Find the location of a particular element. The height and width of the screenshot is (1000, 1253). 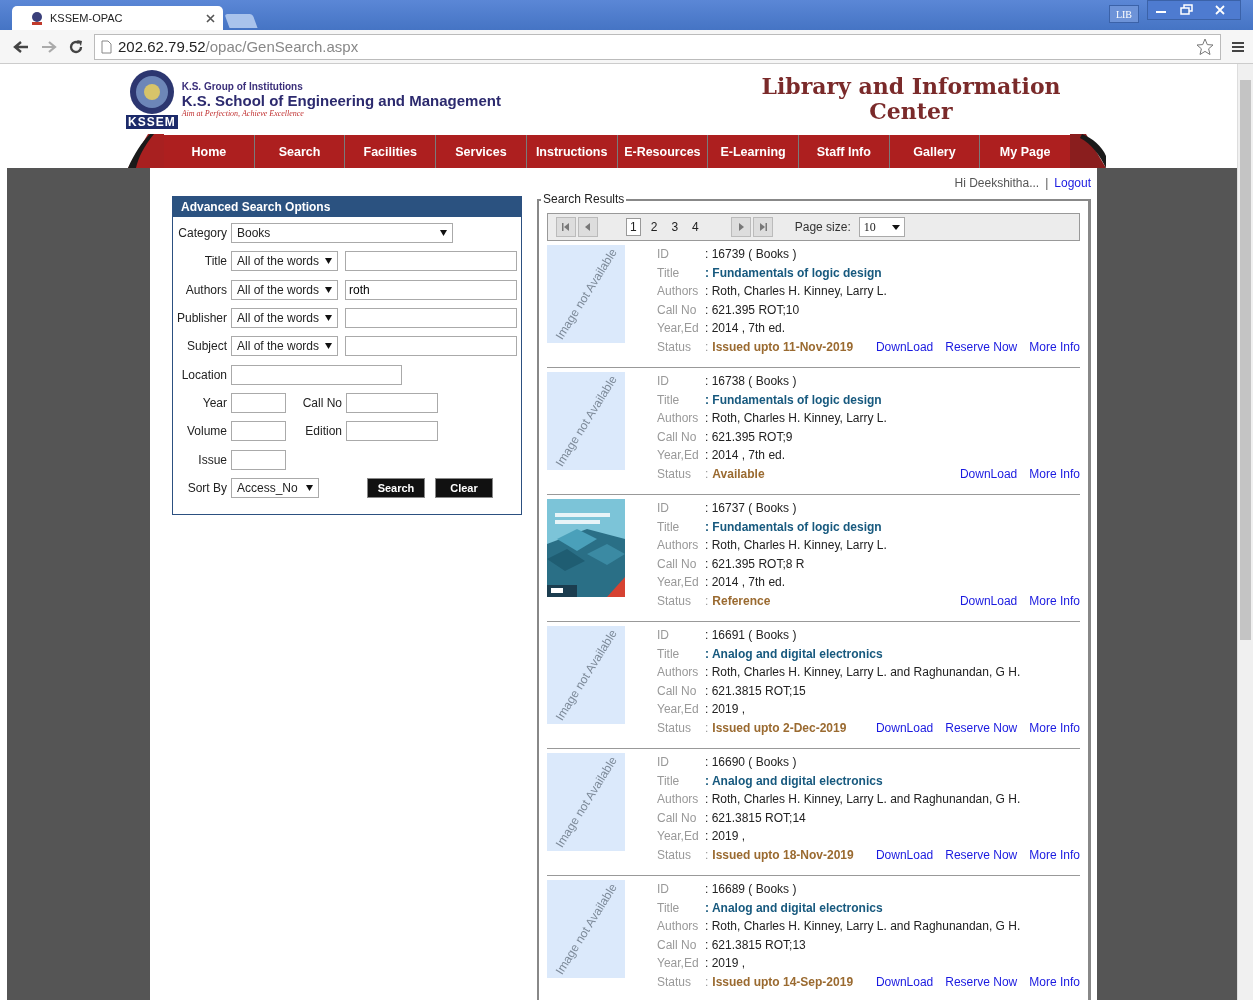

page-link: 3 is located at coordinates (675, 227).